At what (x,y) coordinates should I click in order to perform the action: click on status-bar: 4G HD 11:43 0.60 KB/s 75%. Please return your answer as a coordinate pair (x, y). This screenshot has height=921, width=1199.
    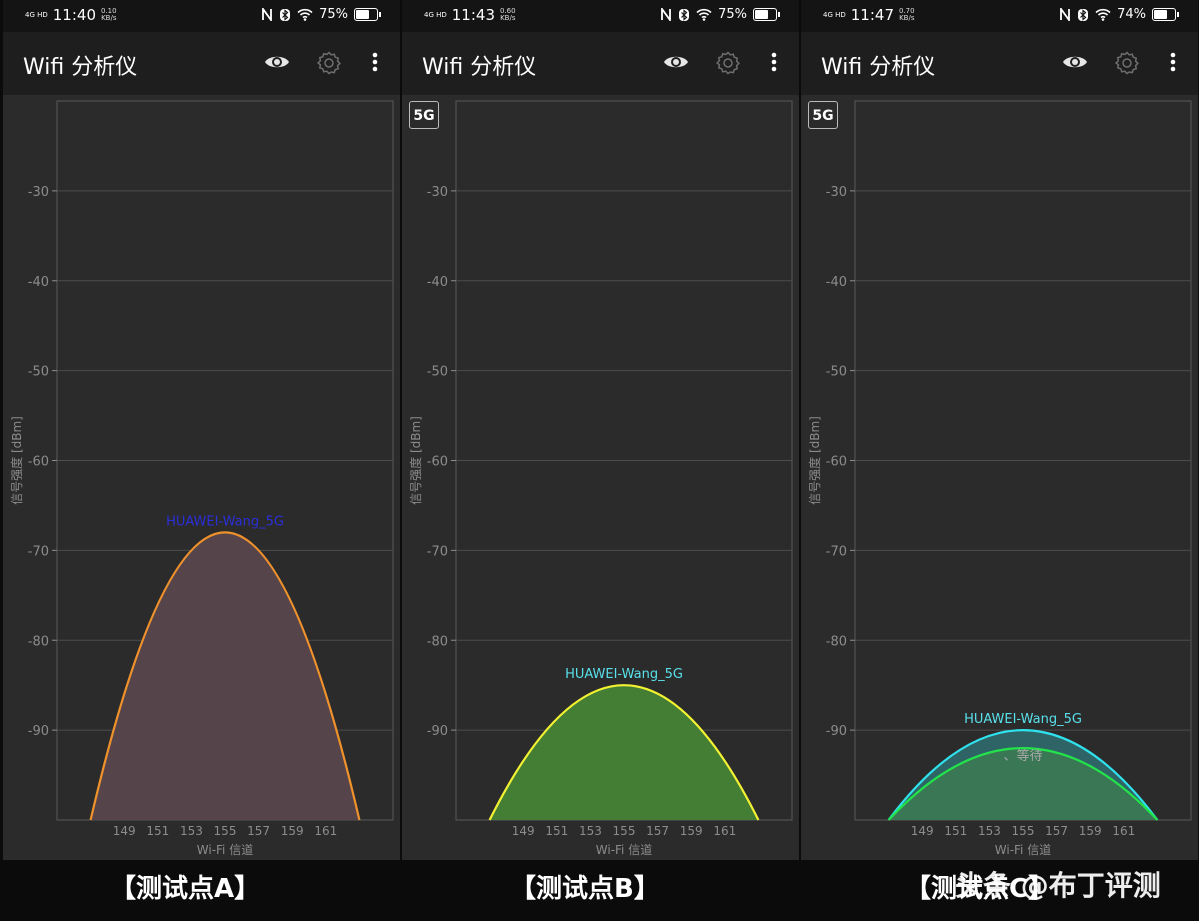
    Looking at the image, I should click on (600, 16).